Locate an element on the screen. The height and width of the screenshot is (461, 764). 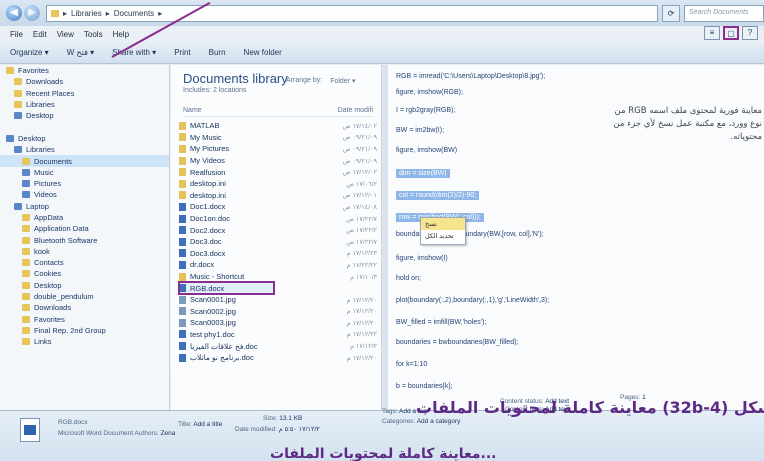
code-line: dim = size(BW) is located at coordinates (423, 173).